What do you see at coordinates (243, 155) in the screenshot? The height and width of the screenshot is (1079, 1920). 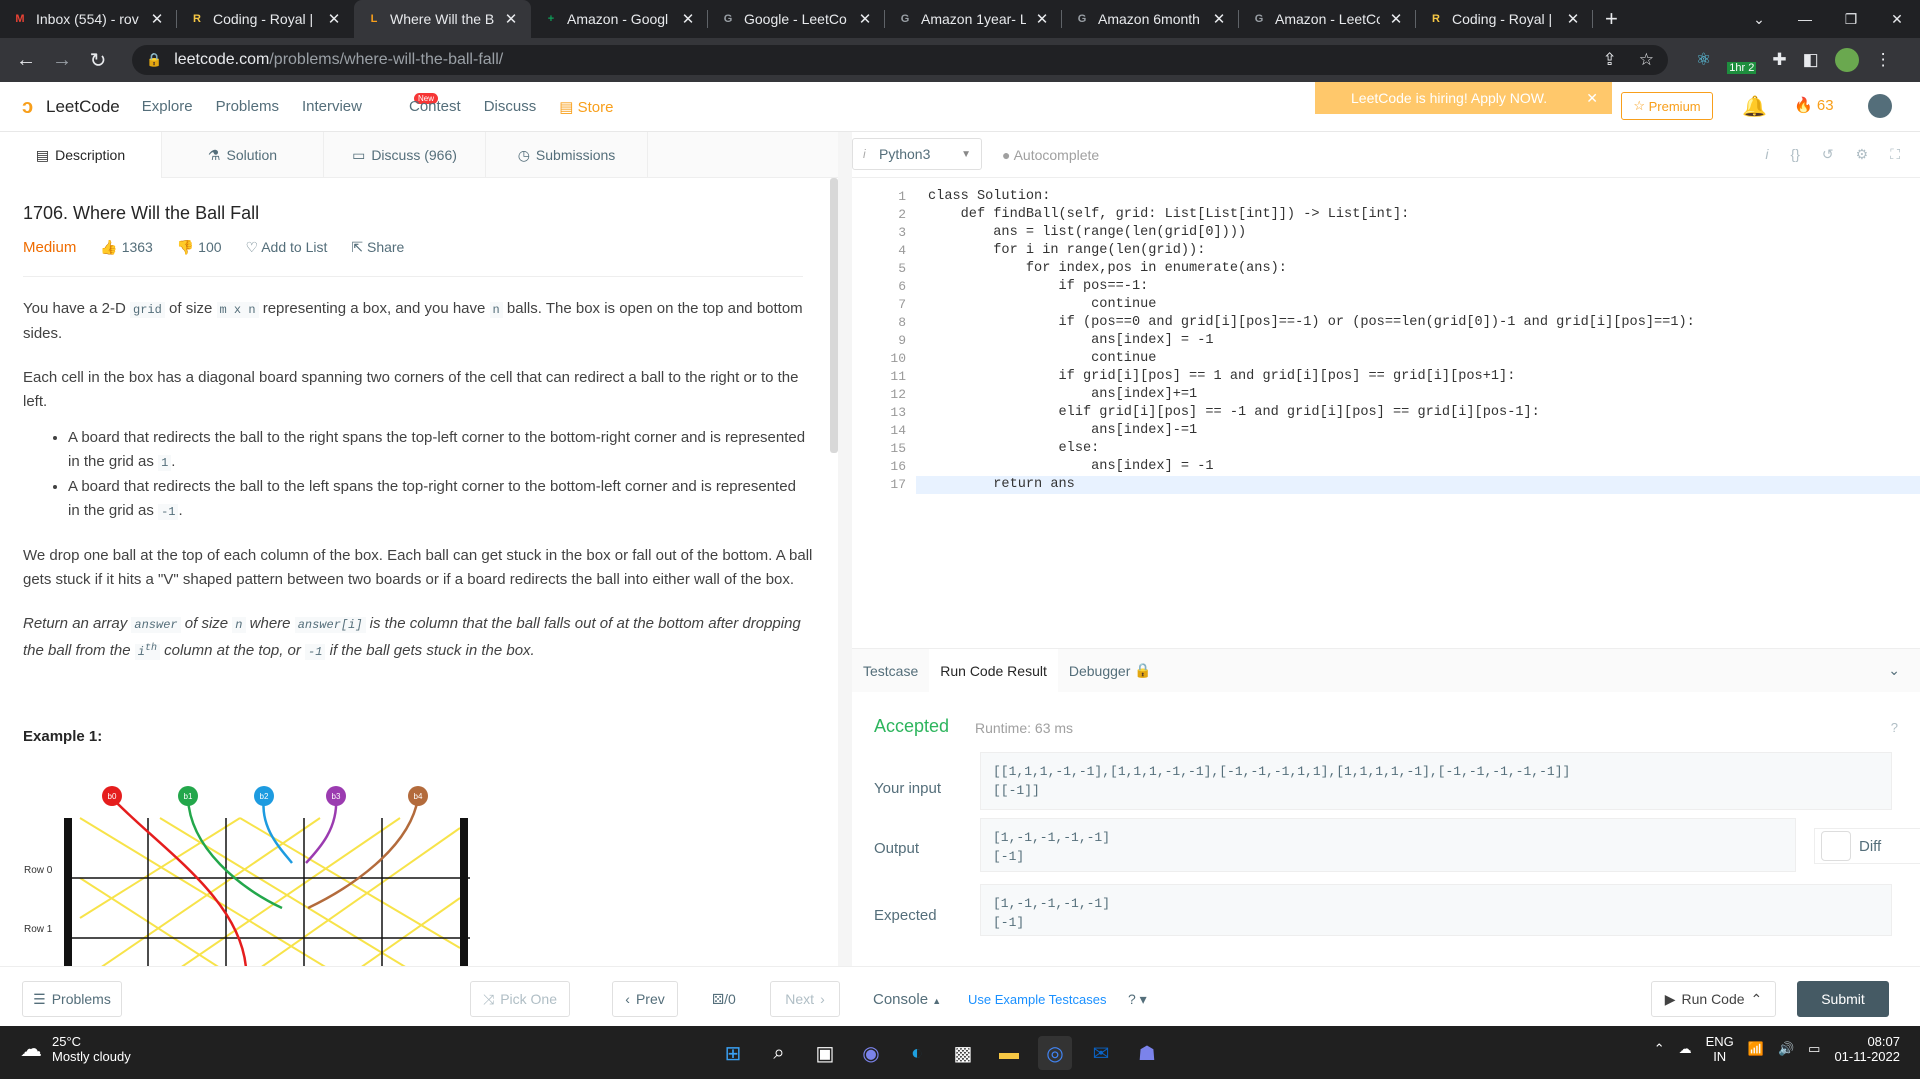 I see `tab-solution: ⚗ Solution` at bounding box center [243, 155].